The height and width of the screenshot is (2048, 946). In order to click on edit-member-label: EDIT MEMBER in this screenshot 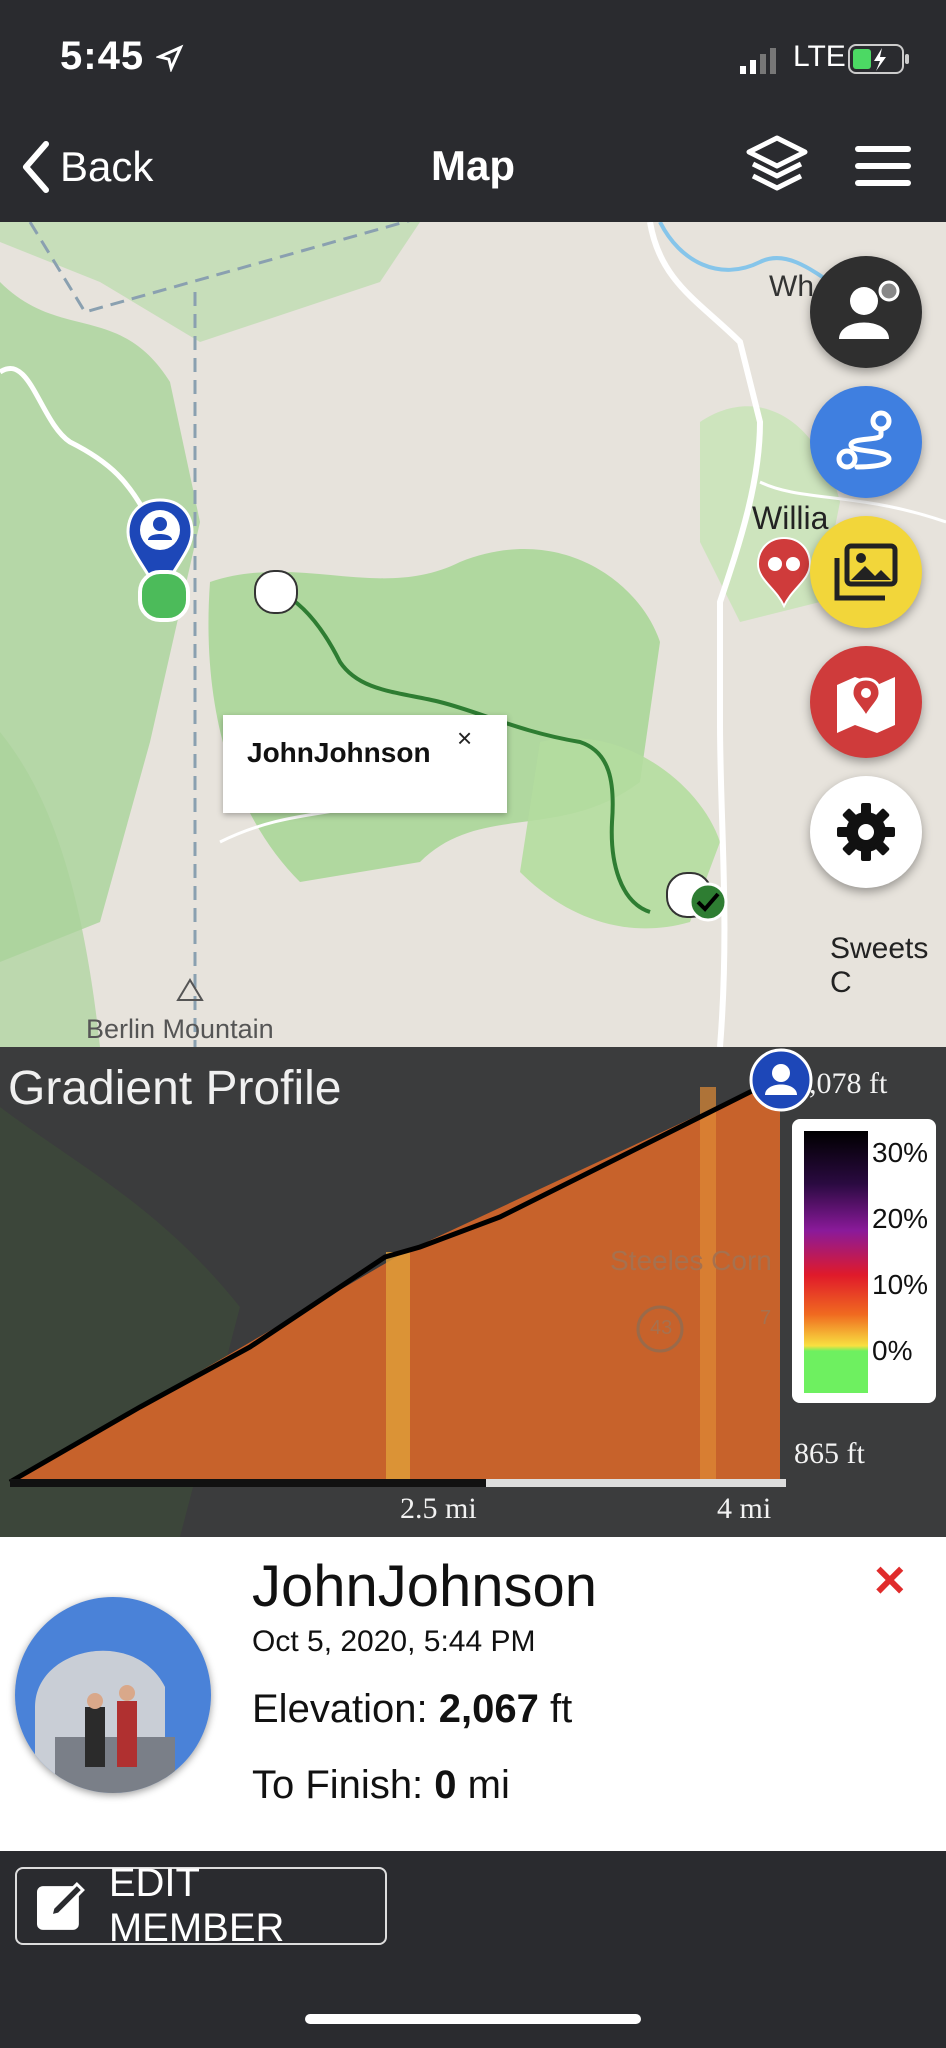, I will do `click(196, 1905)`.